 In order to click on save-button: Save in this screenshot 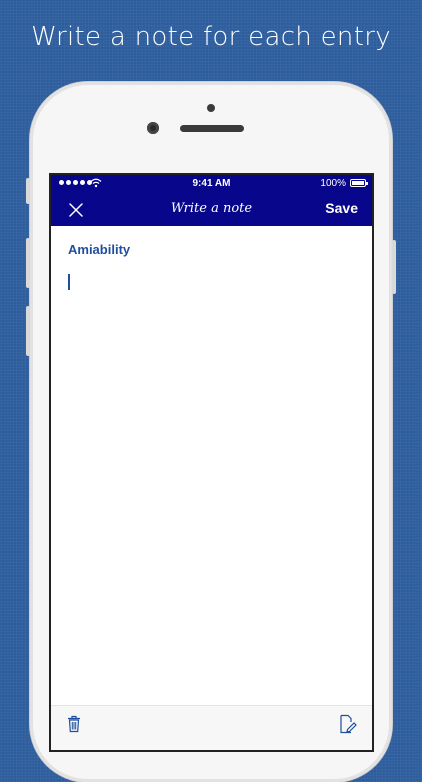, I will do `click(341, 208)`.